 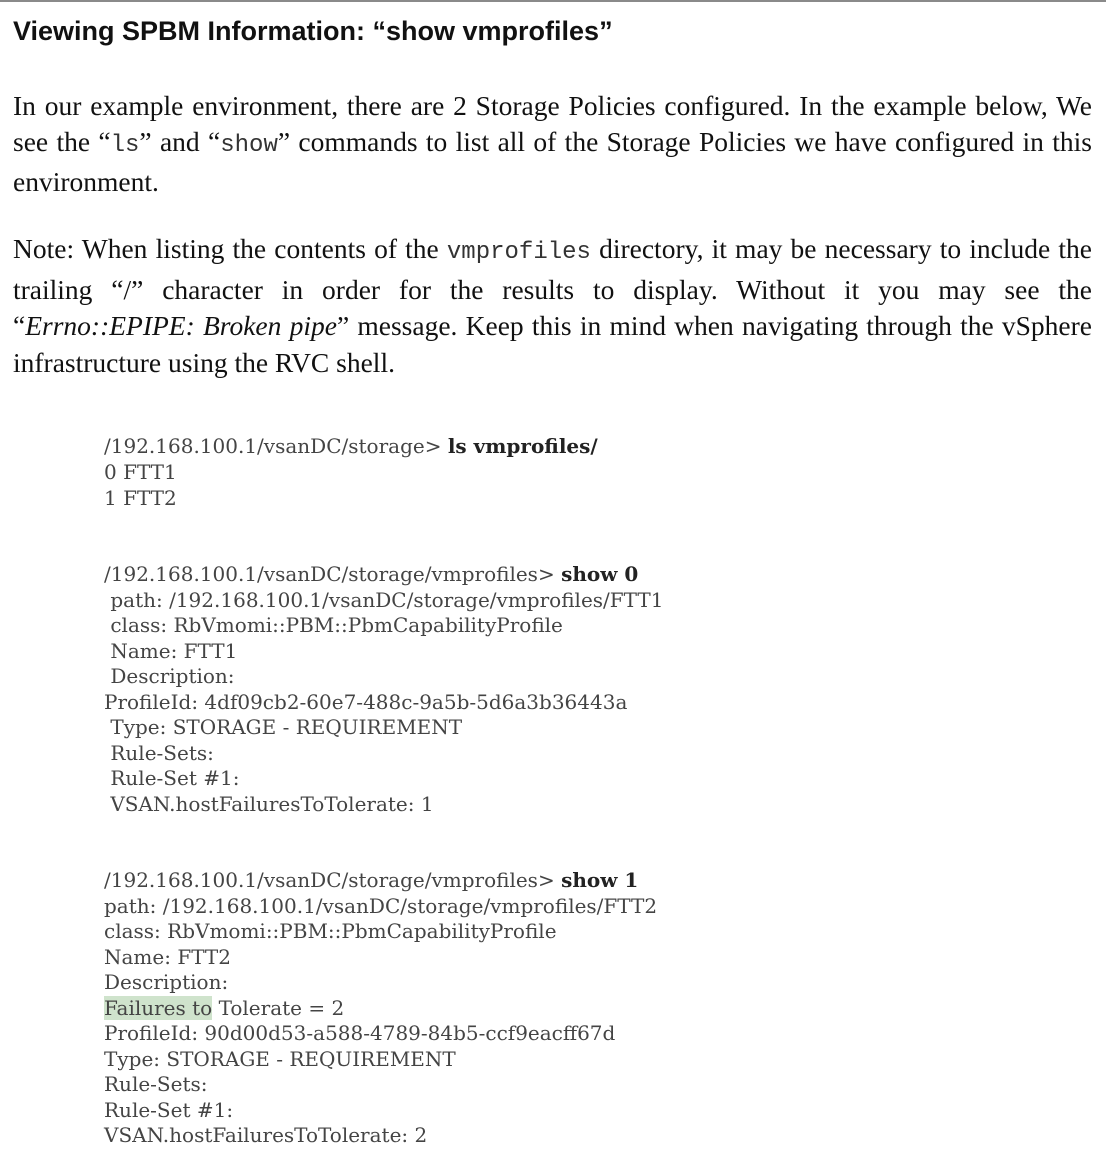 What do you see at coordinates (171, 651) in the screenshot?
I see `output-line: Name: FTT1` at bounding box center [171, 651].